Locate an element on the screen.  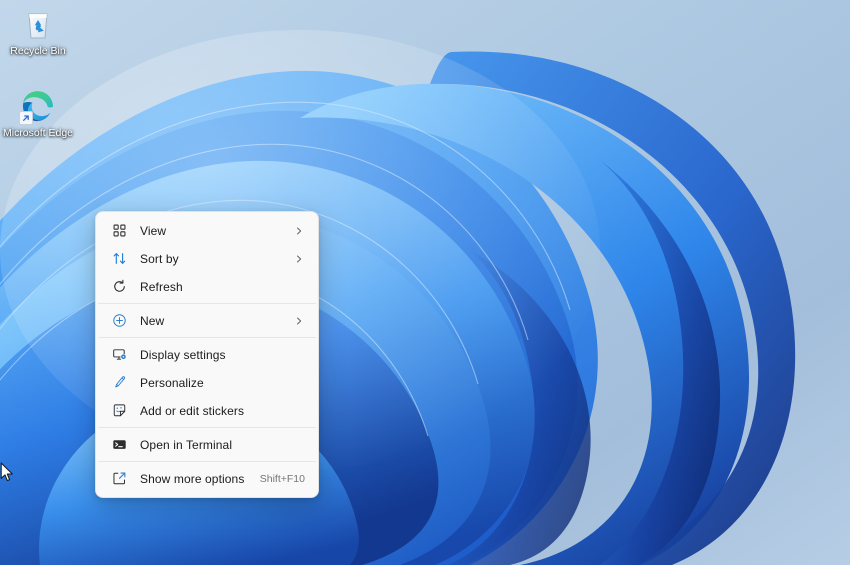
menu-item-label: Open in Terminal is located at coordinates (186, 444).